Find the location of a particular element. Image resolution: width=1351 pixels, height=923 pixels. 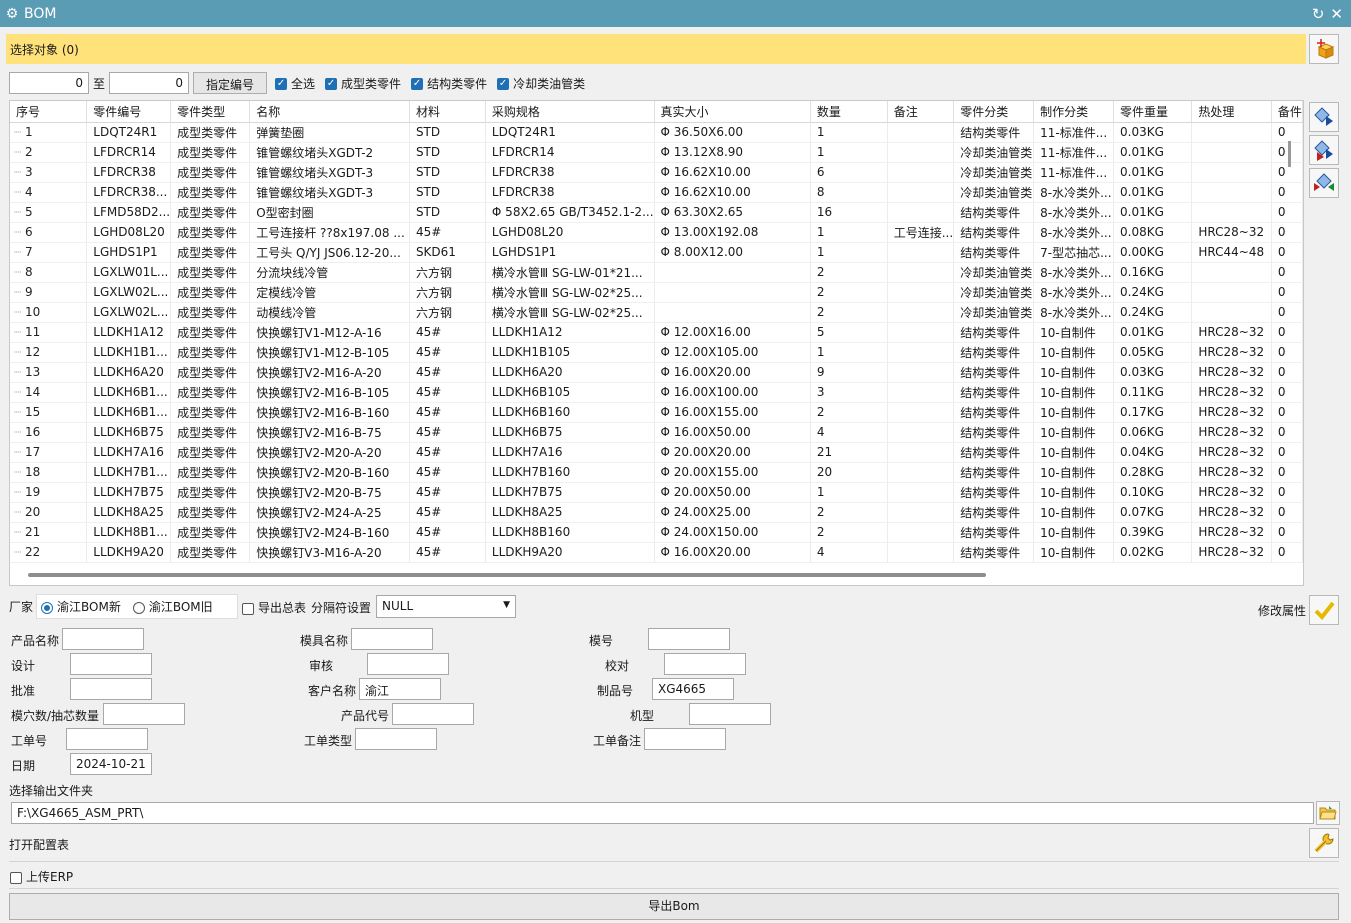

table-cell: STD is located at coordinates (447, 192).